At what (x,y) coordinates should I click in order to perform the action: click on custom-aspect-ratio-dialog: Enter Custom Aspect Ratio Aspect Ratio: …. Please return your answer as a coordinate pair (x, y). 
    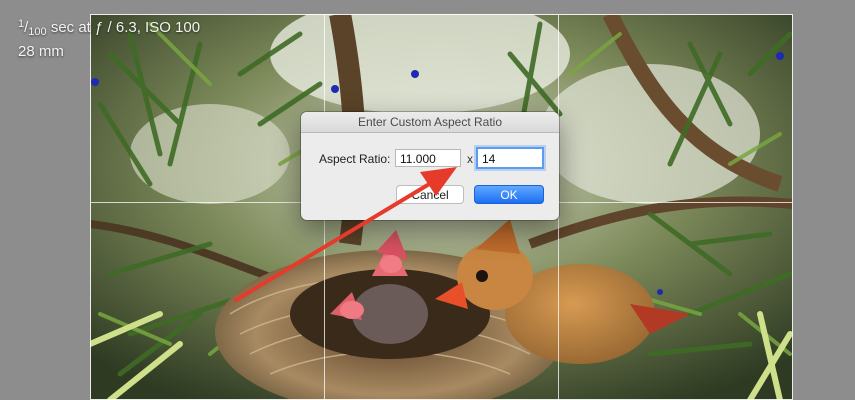
    Looking at the image, I should click on (430, 166).